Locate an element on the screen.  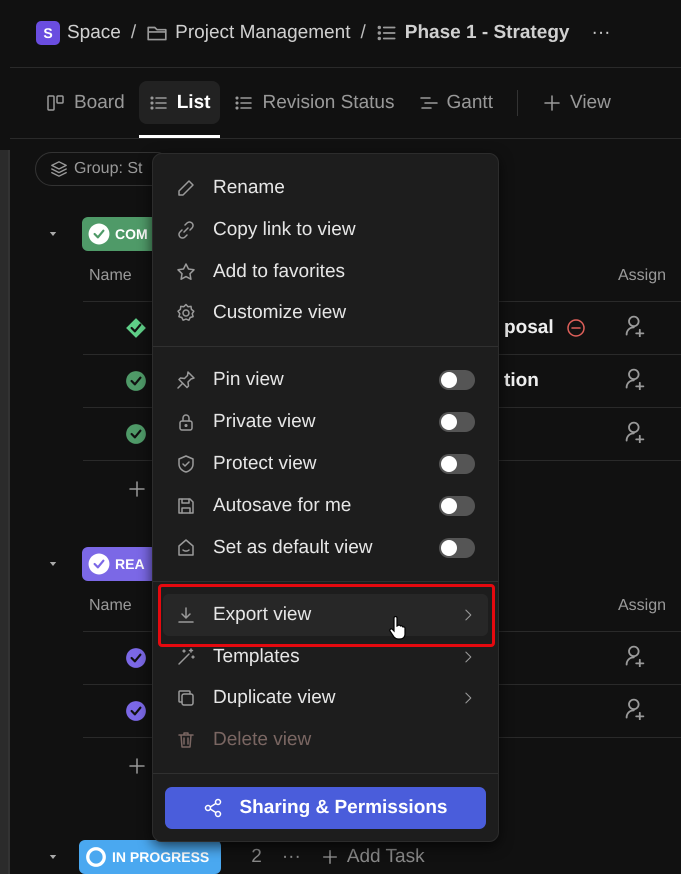
link-icon is located at coordinates (186, 230).